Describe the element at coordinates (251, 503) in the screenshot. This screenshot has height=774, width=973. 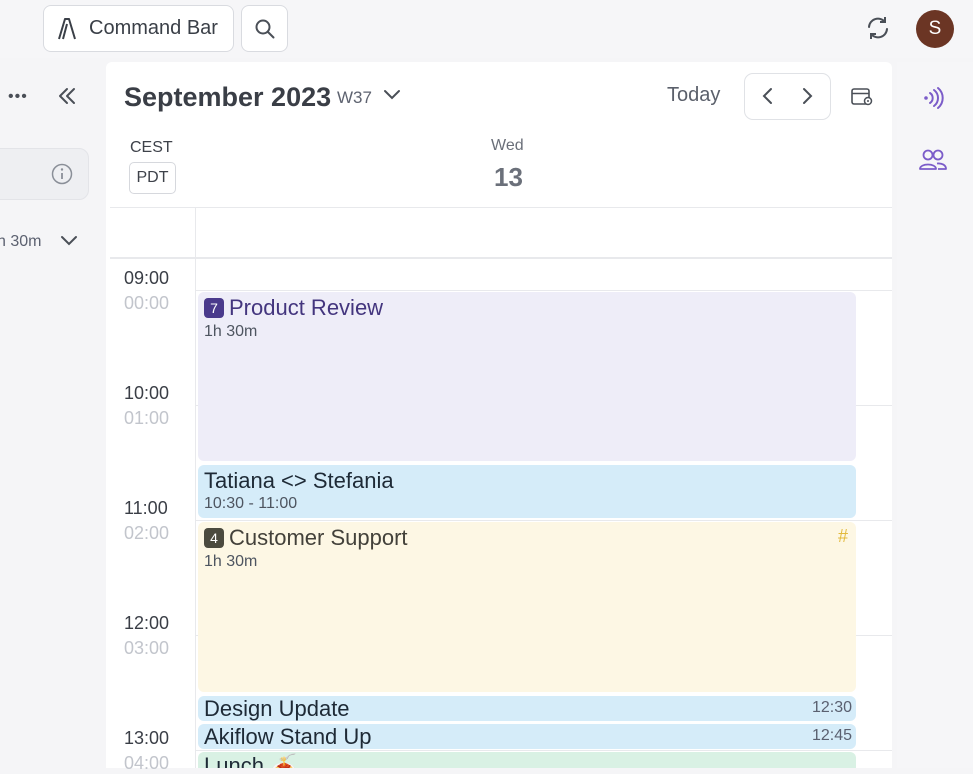
I see `event-time-range: 10:30 - 11:00` at that location.